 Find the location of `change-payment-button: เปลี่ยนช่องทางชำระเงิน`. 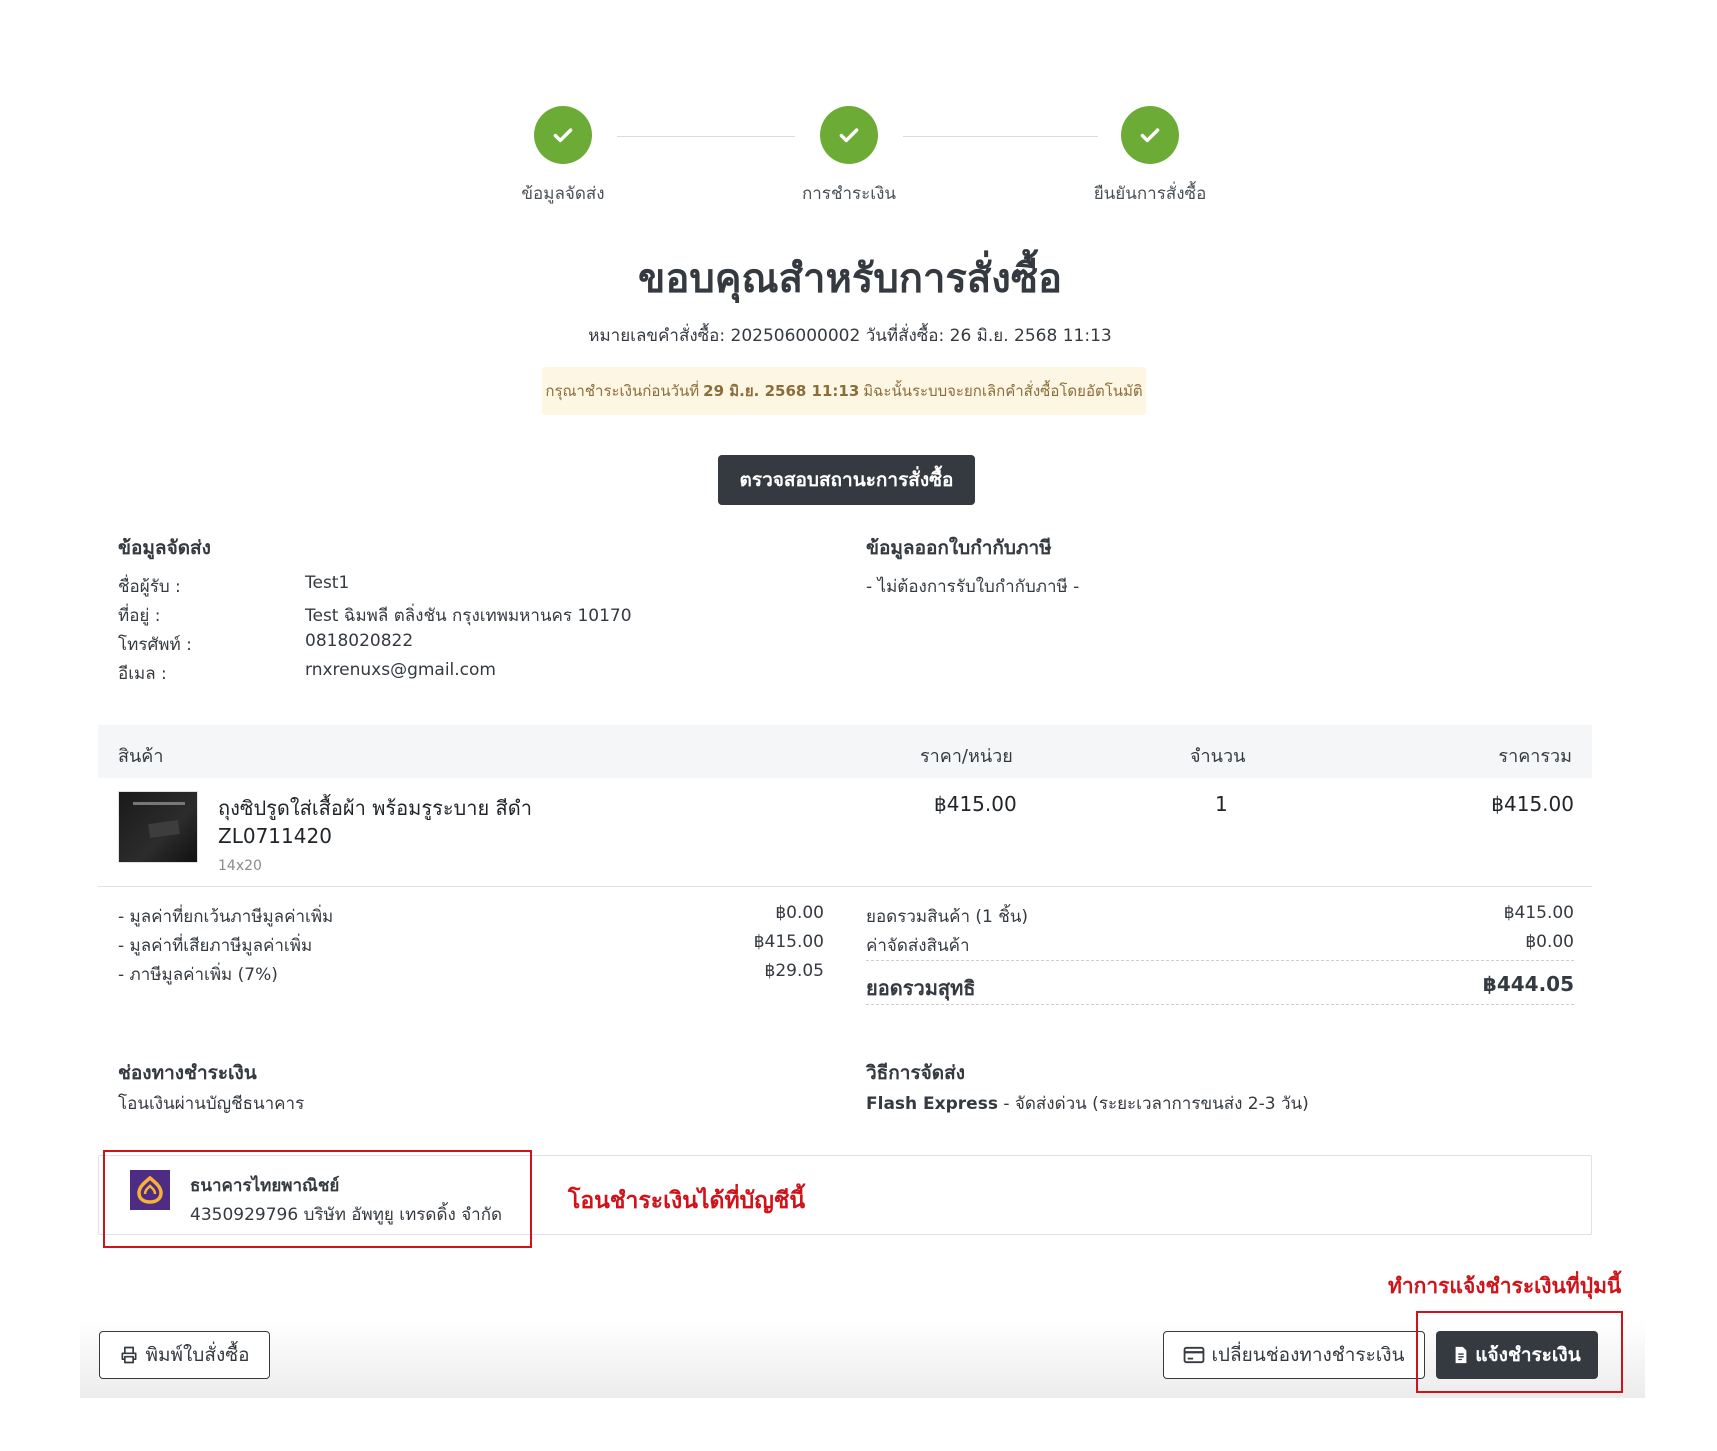

change-payment-button: เปลี่ยนช่องทางชำระเงิน is located at coordinates (1294, 1355).